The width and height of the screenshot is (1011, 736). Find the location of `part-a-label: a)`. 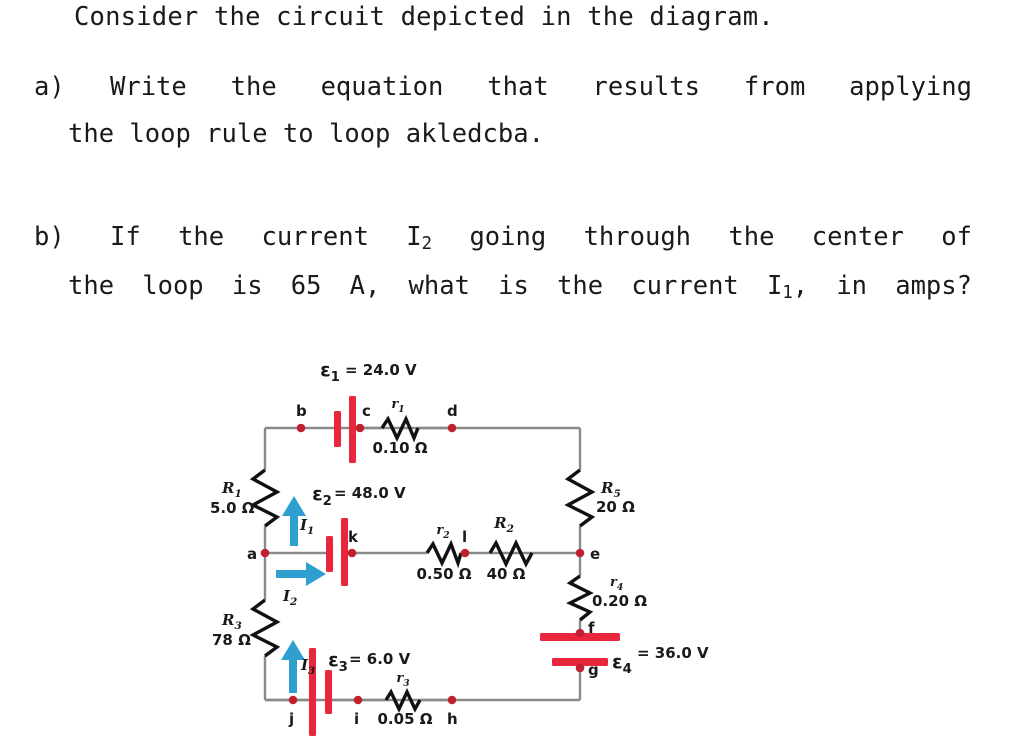

part-a-label: a) is located at coordinates (49, 87).